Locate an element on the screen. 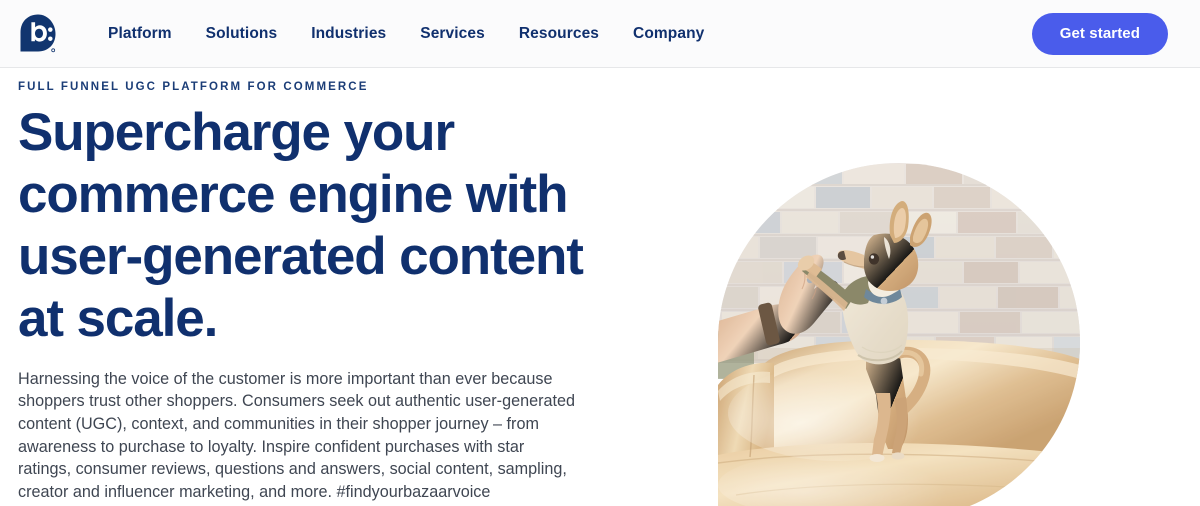 The width and height of the screenshot is (1200, 506). get-started-button: Get started is located at coordinates (1099, 33).